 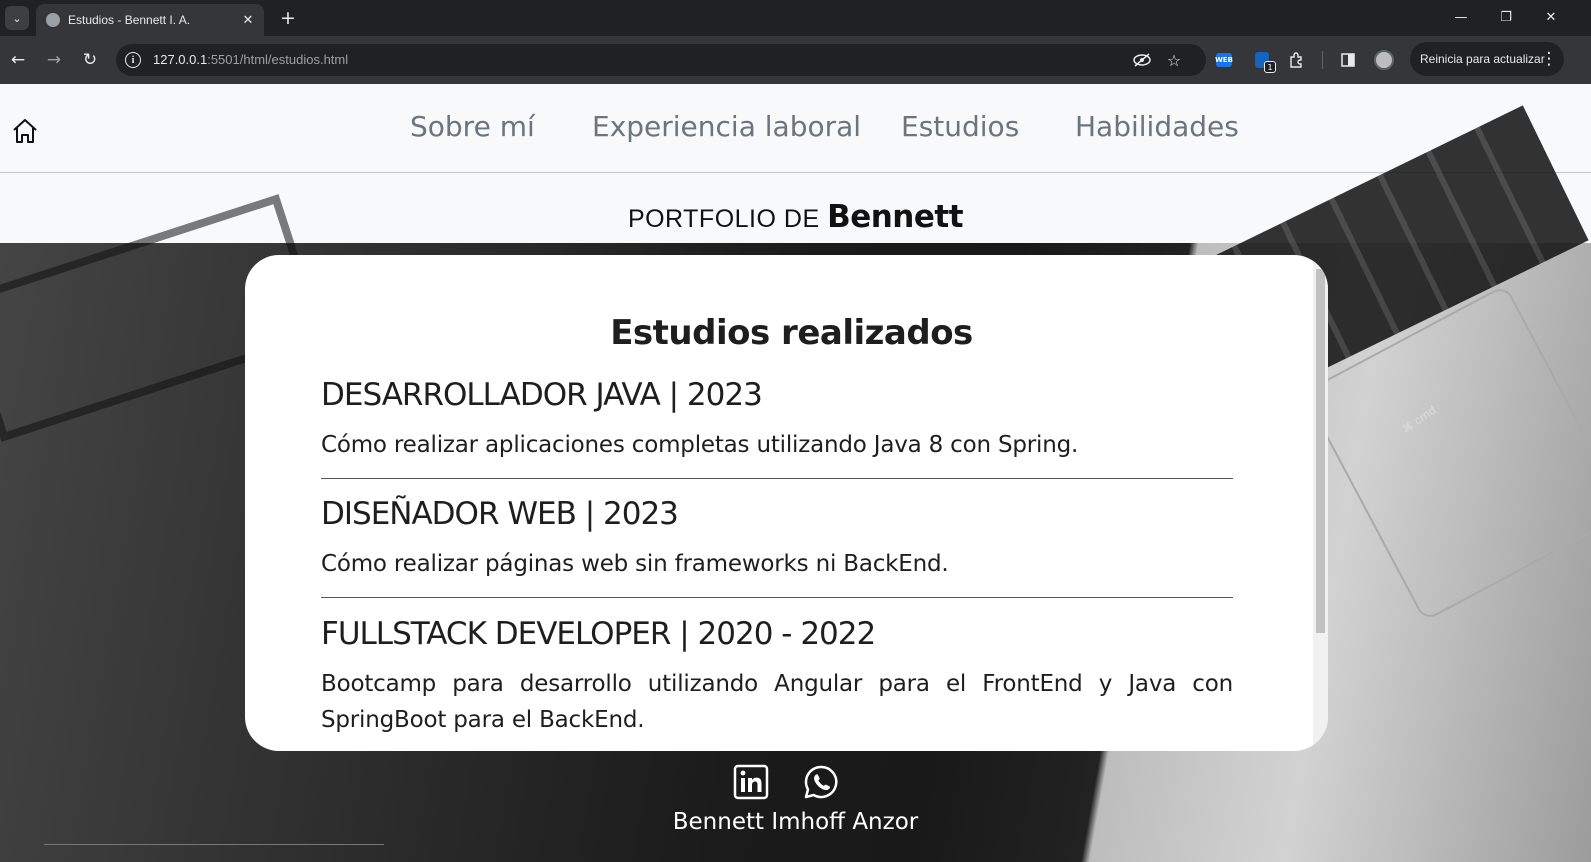 I want to click on brand-name: Bennett, so click(x=895, y=217).